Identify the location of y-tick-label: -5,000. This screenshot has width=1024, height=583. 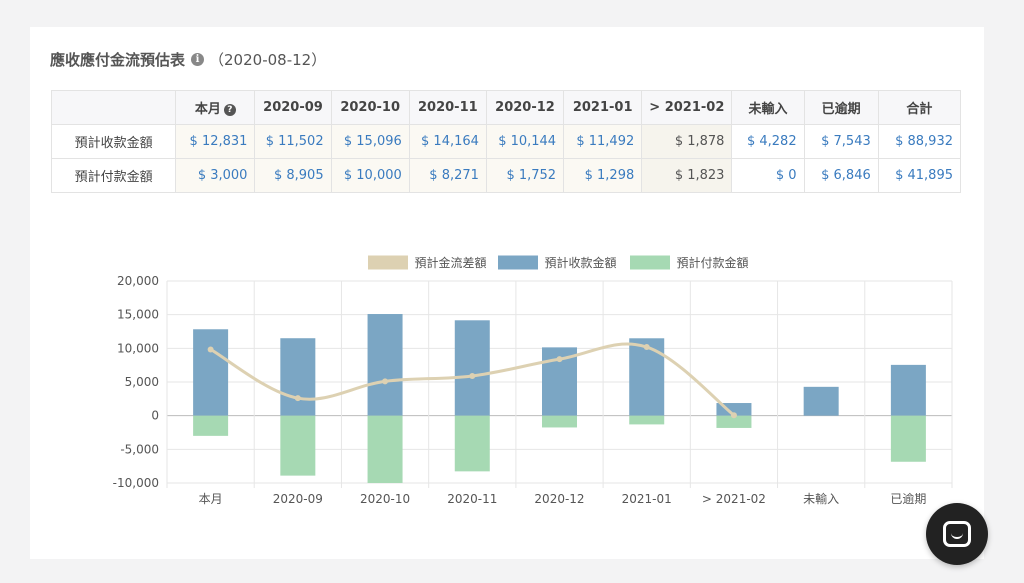
(139, 449).